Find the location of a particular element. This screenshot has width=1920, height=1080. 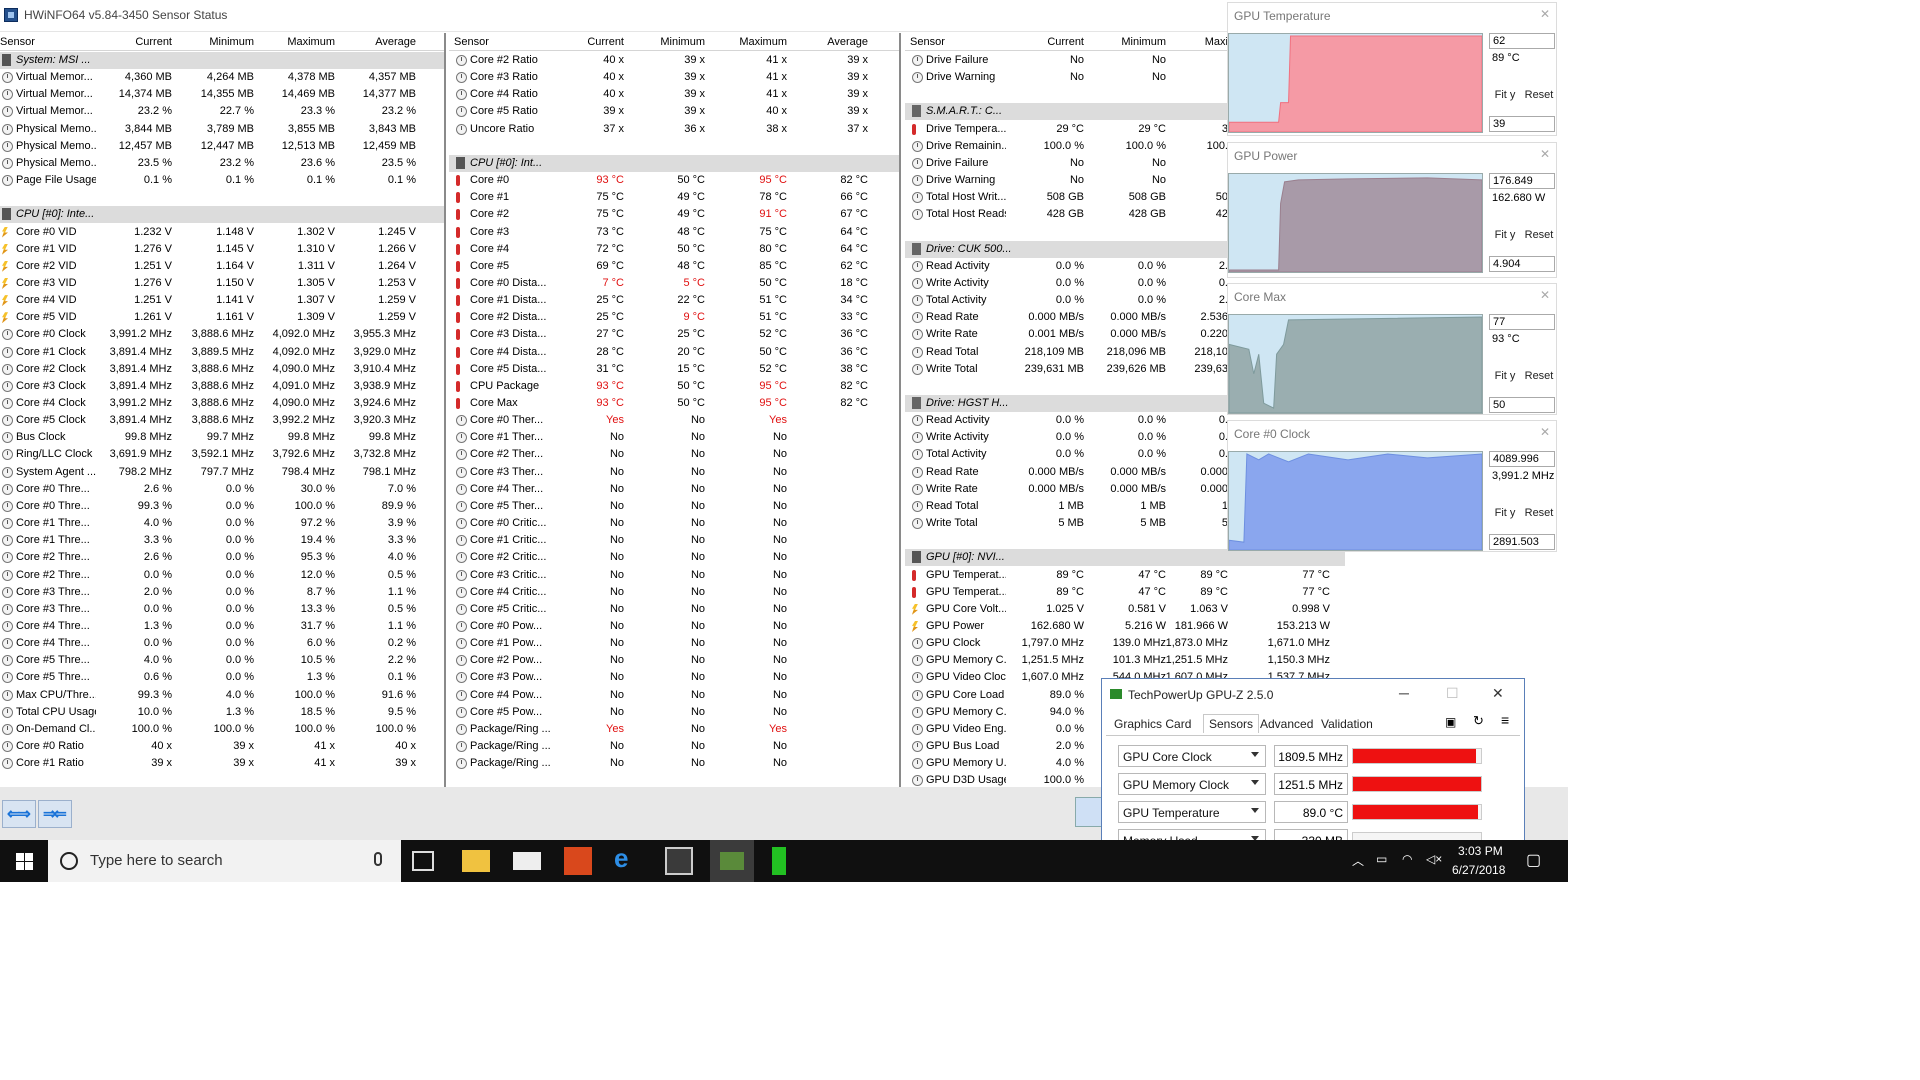

sensor-row: Core #2 Thre... 2.6 % 0.0 % 95.3 % 4.0 % is located at coordinates (222, 557).